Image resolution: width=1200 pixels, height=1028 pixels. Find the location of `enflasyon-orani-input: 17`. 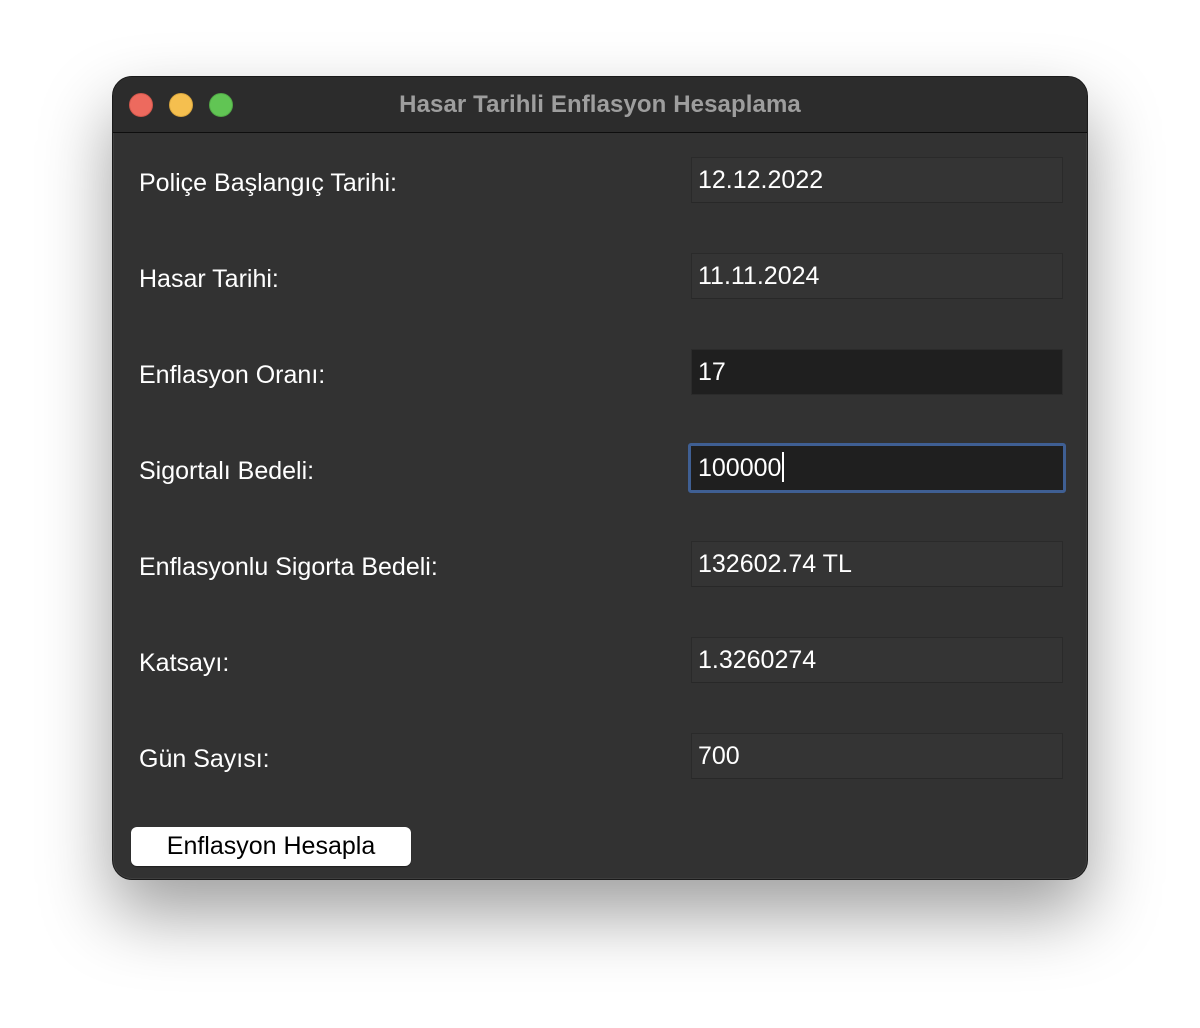

enflasyon-orani-input: 17 is located at coordinates (877, 372).